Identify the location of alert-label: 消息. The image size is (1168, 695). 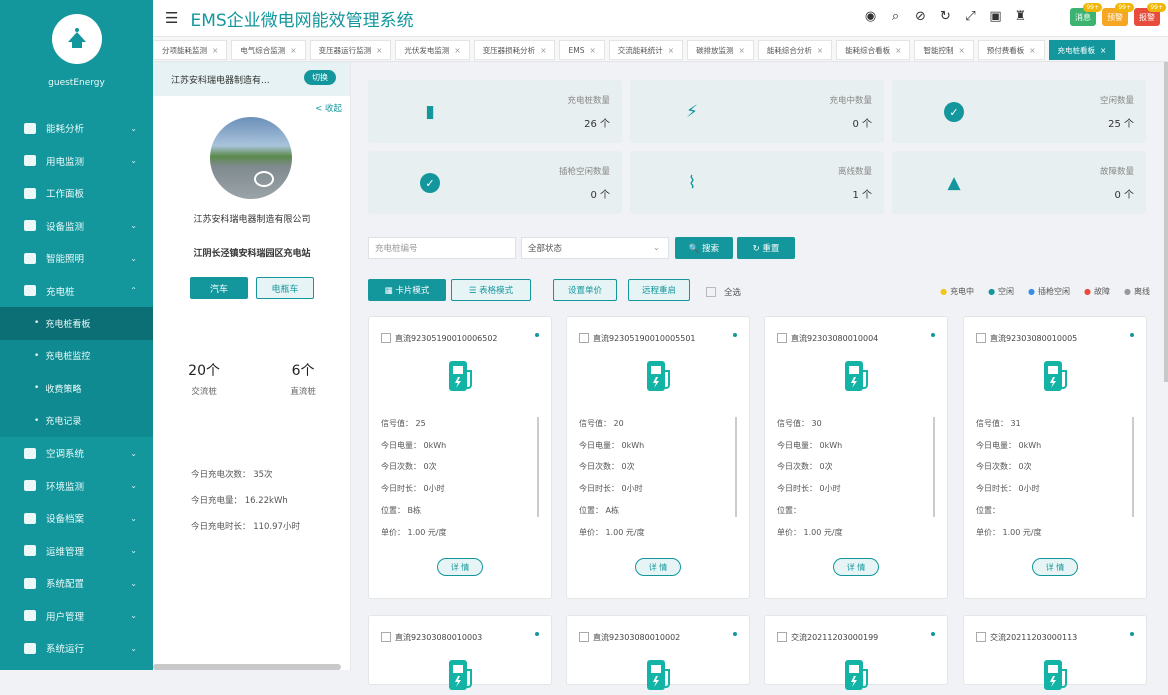
(1083, 17).